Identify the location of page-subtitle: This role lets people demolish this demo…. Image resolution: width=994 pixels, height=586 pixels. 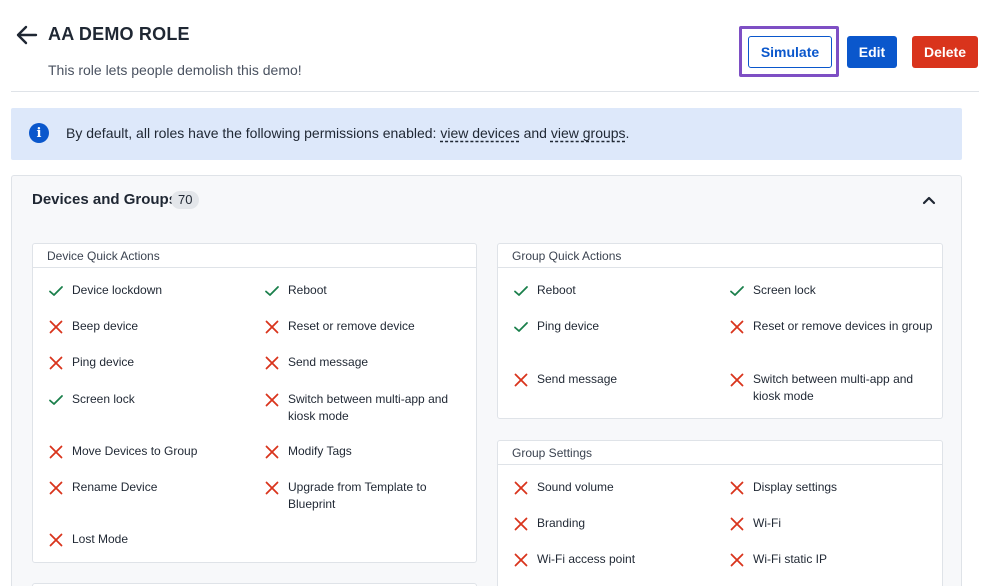
(175, 70).